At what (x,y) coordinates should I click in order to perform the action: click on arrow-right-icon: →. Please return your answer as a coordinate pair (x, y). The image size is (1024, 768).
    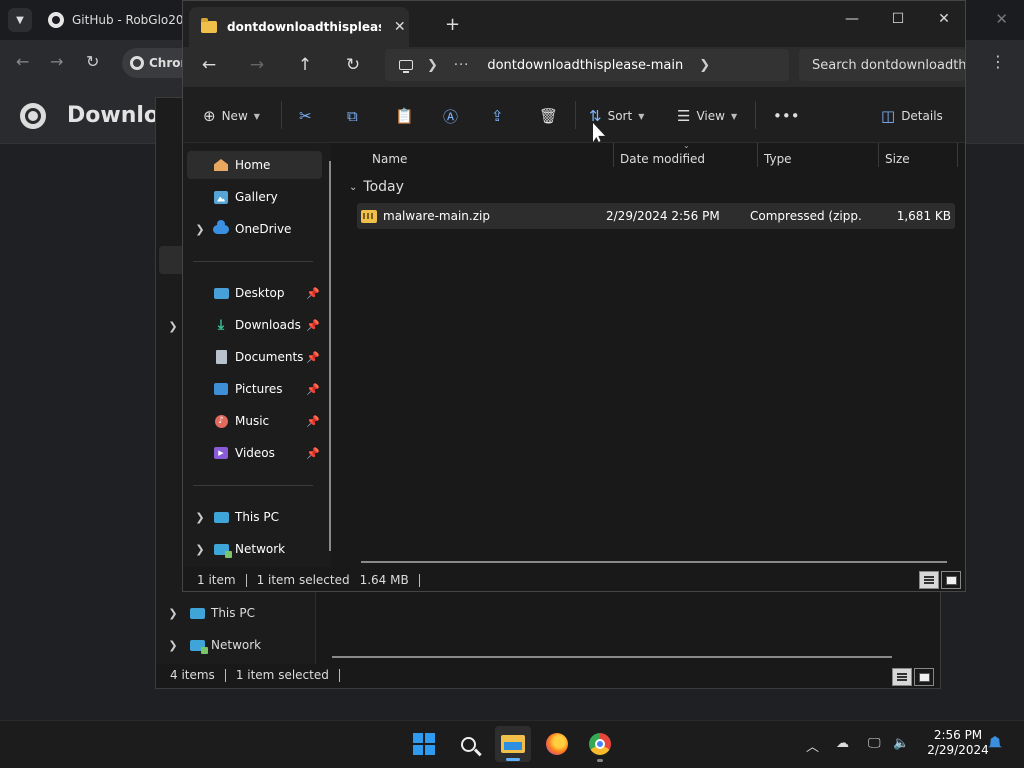
    Looking at the image, I should click on (57, 61).